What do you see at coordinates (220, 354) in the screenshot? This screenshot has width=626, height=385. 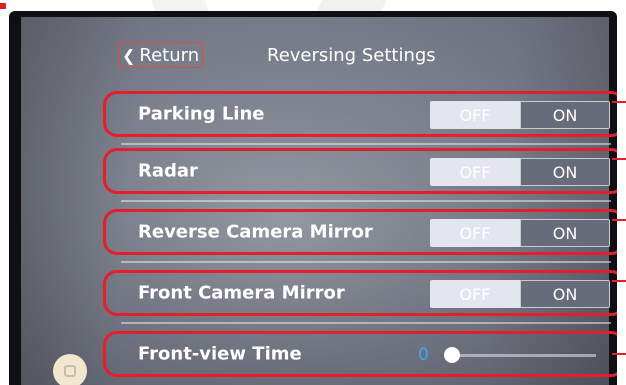 I see `setting-label: Front-view Time` at bounding box center [220, 354].